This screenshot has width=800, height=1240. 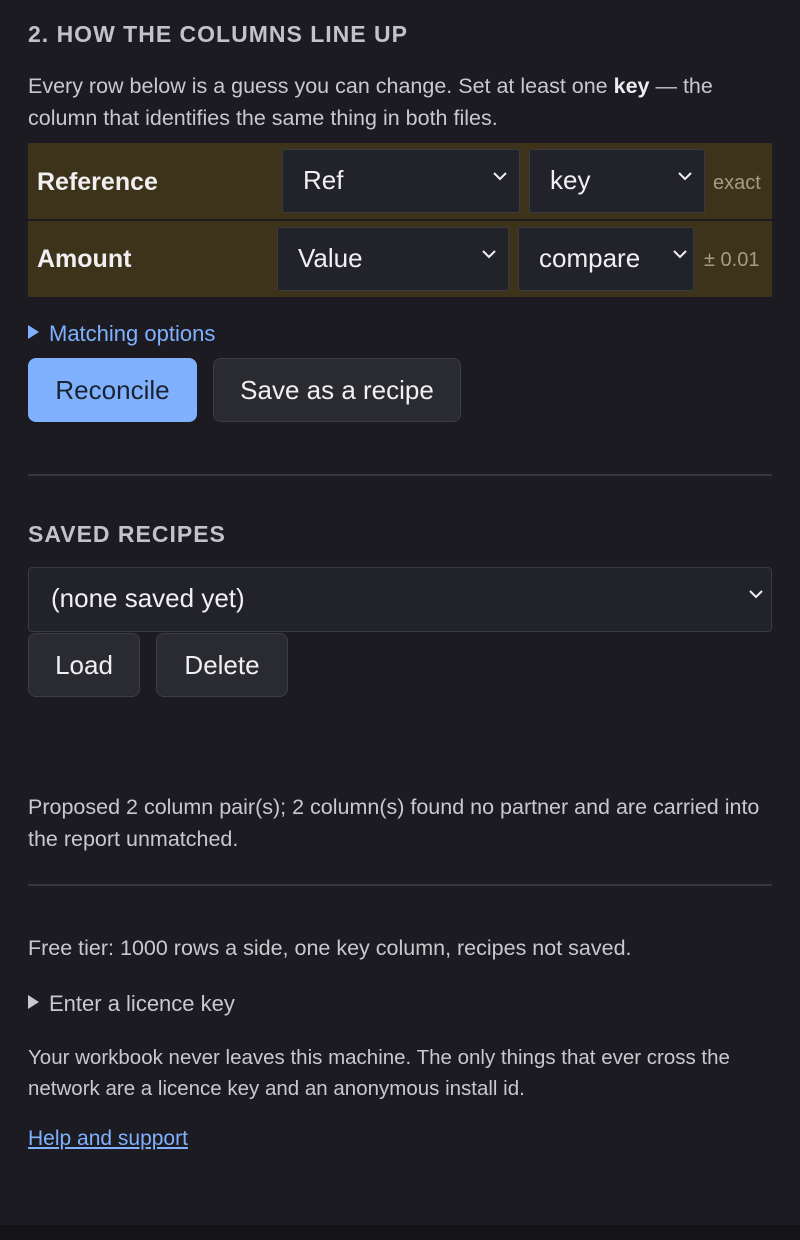 I want to click on section-title: 2. HOW THE COLUMNS LINE UP, so click(x=218, y=34).